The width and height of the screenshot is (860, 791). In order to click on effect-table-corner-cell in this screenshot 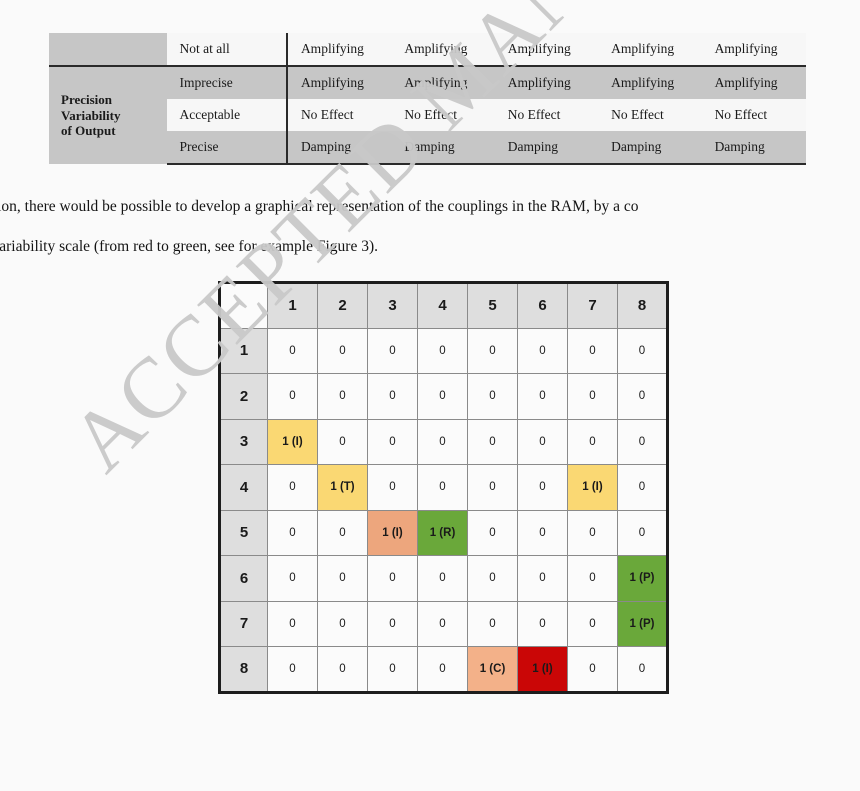, I will do `click(108, 49)`.